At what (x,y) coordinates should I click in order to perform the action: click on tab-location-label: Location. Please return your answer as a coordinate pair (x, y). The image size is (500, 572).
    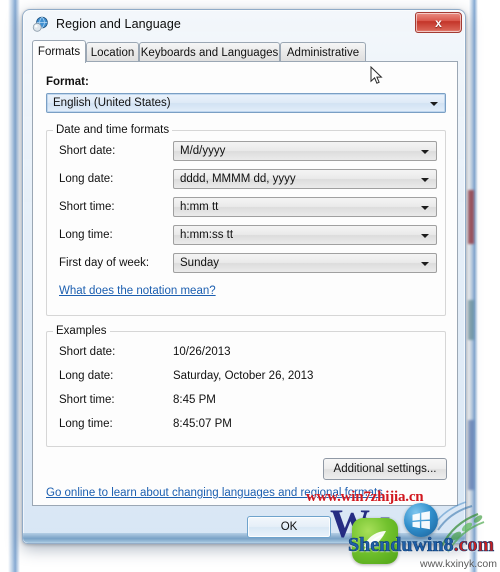
    Looking at the image, I should click on (112, 52).